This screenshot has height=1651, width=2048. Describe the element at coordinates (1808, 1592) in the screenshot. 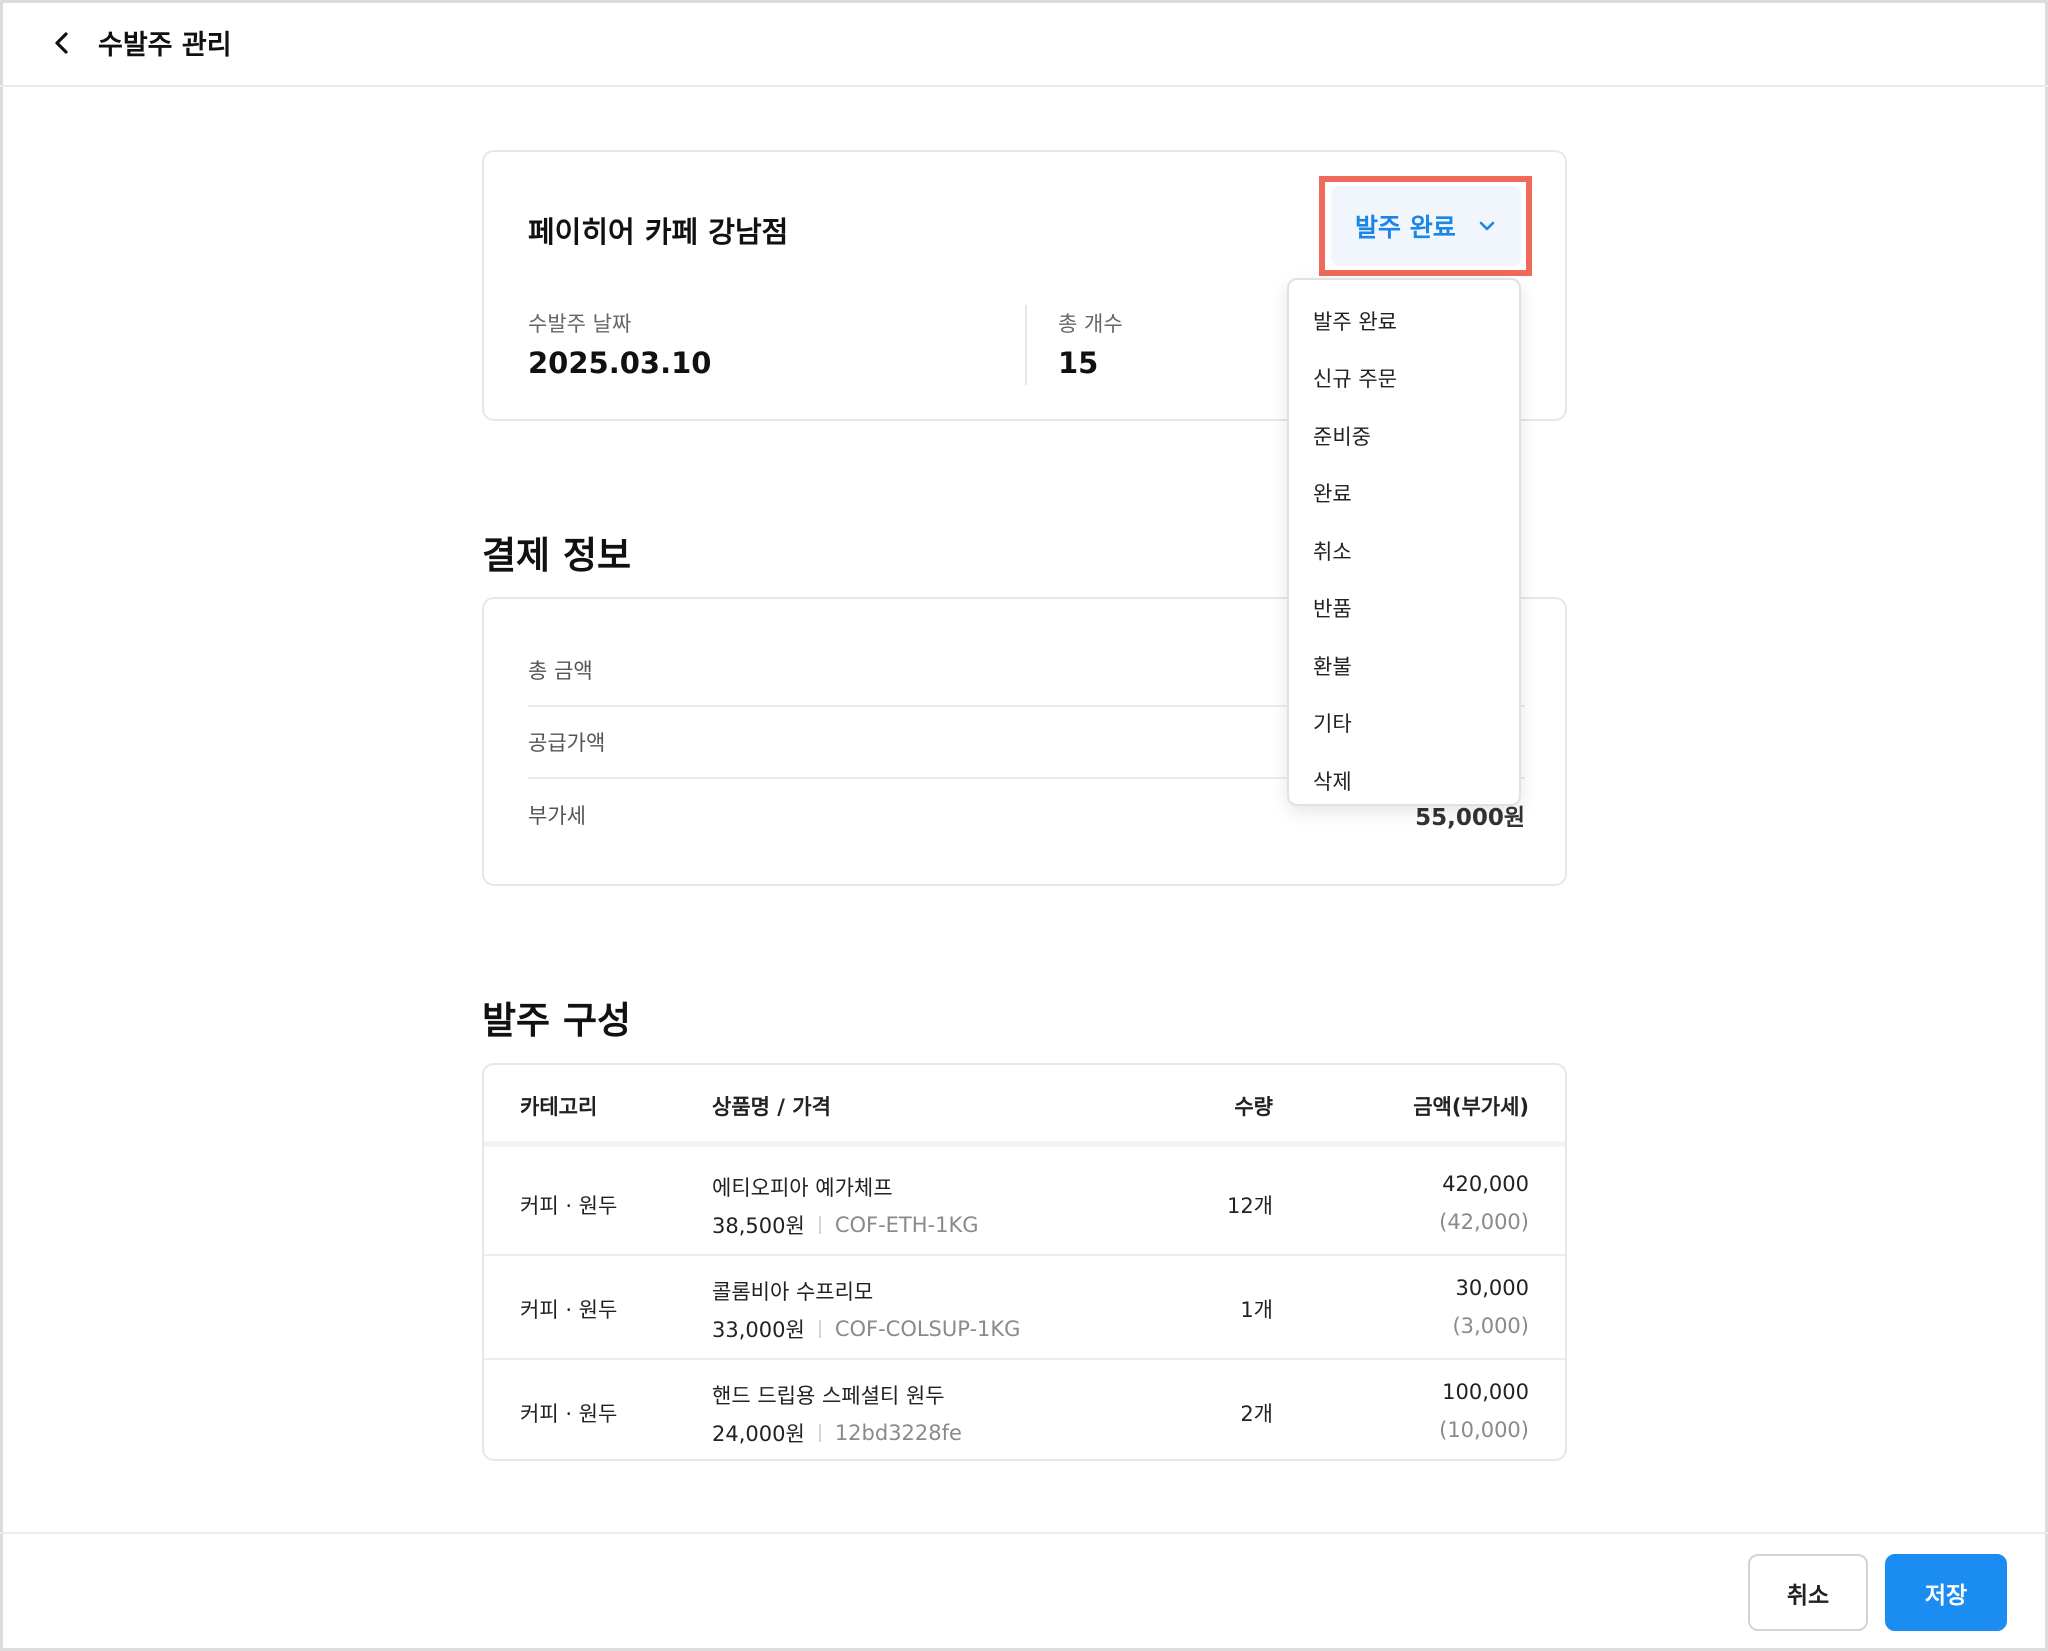

I see `cancel-button: 취소` at that location.